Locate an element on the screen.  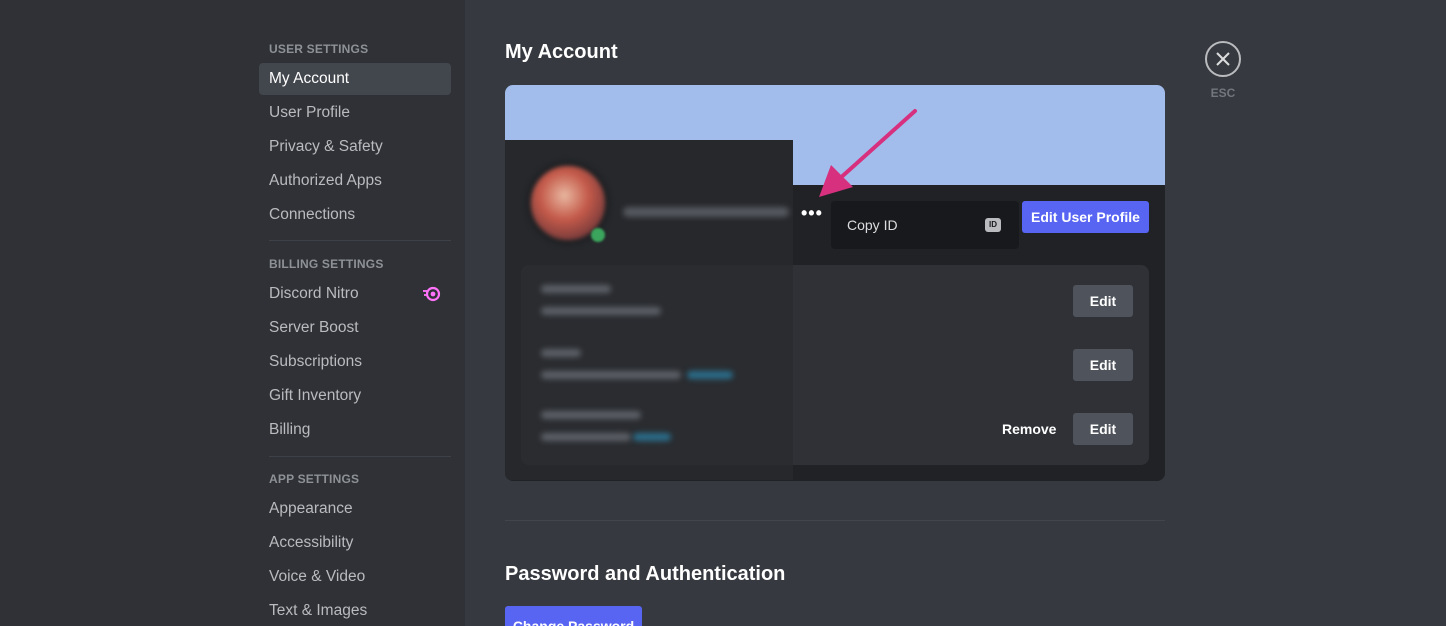
section-header-billing-settings: BILLING SETTINGS is located at coordinates (326, 264).